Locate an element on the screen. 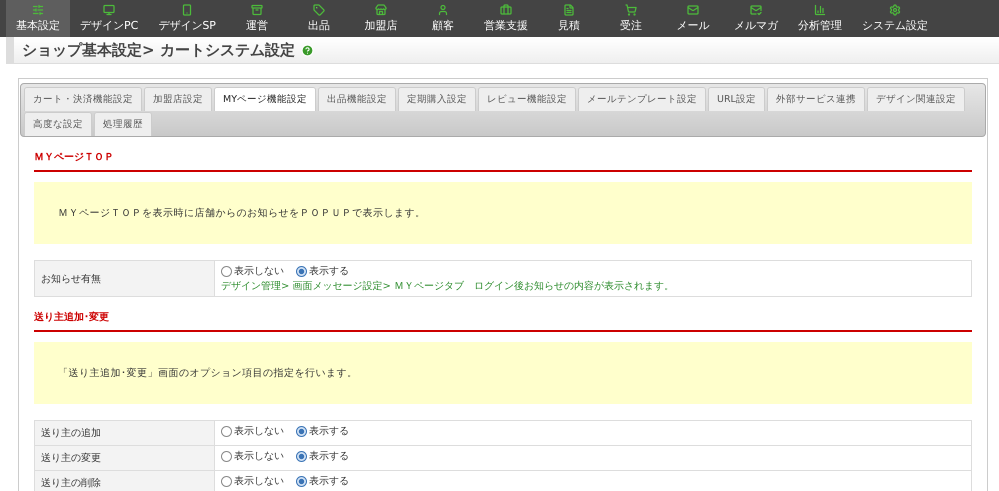  nav-item: メール is located at coordinates (693, 18).